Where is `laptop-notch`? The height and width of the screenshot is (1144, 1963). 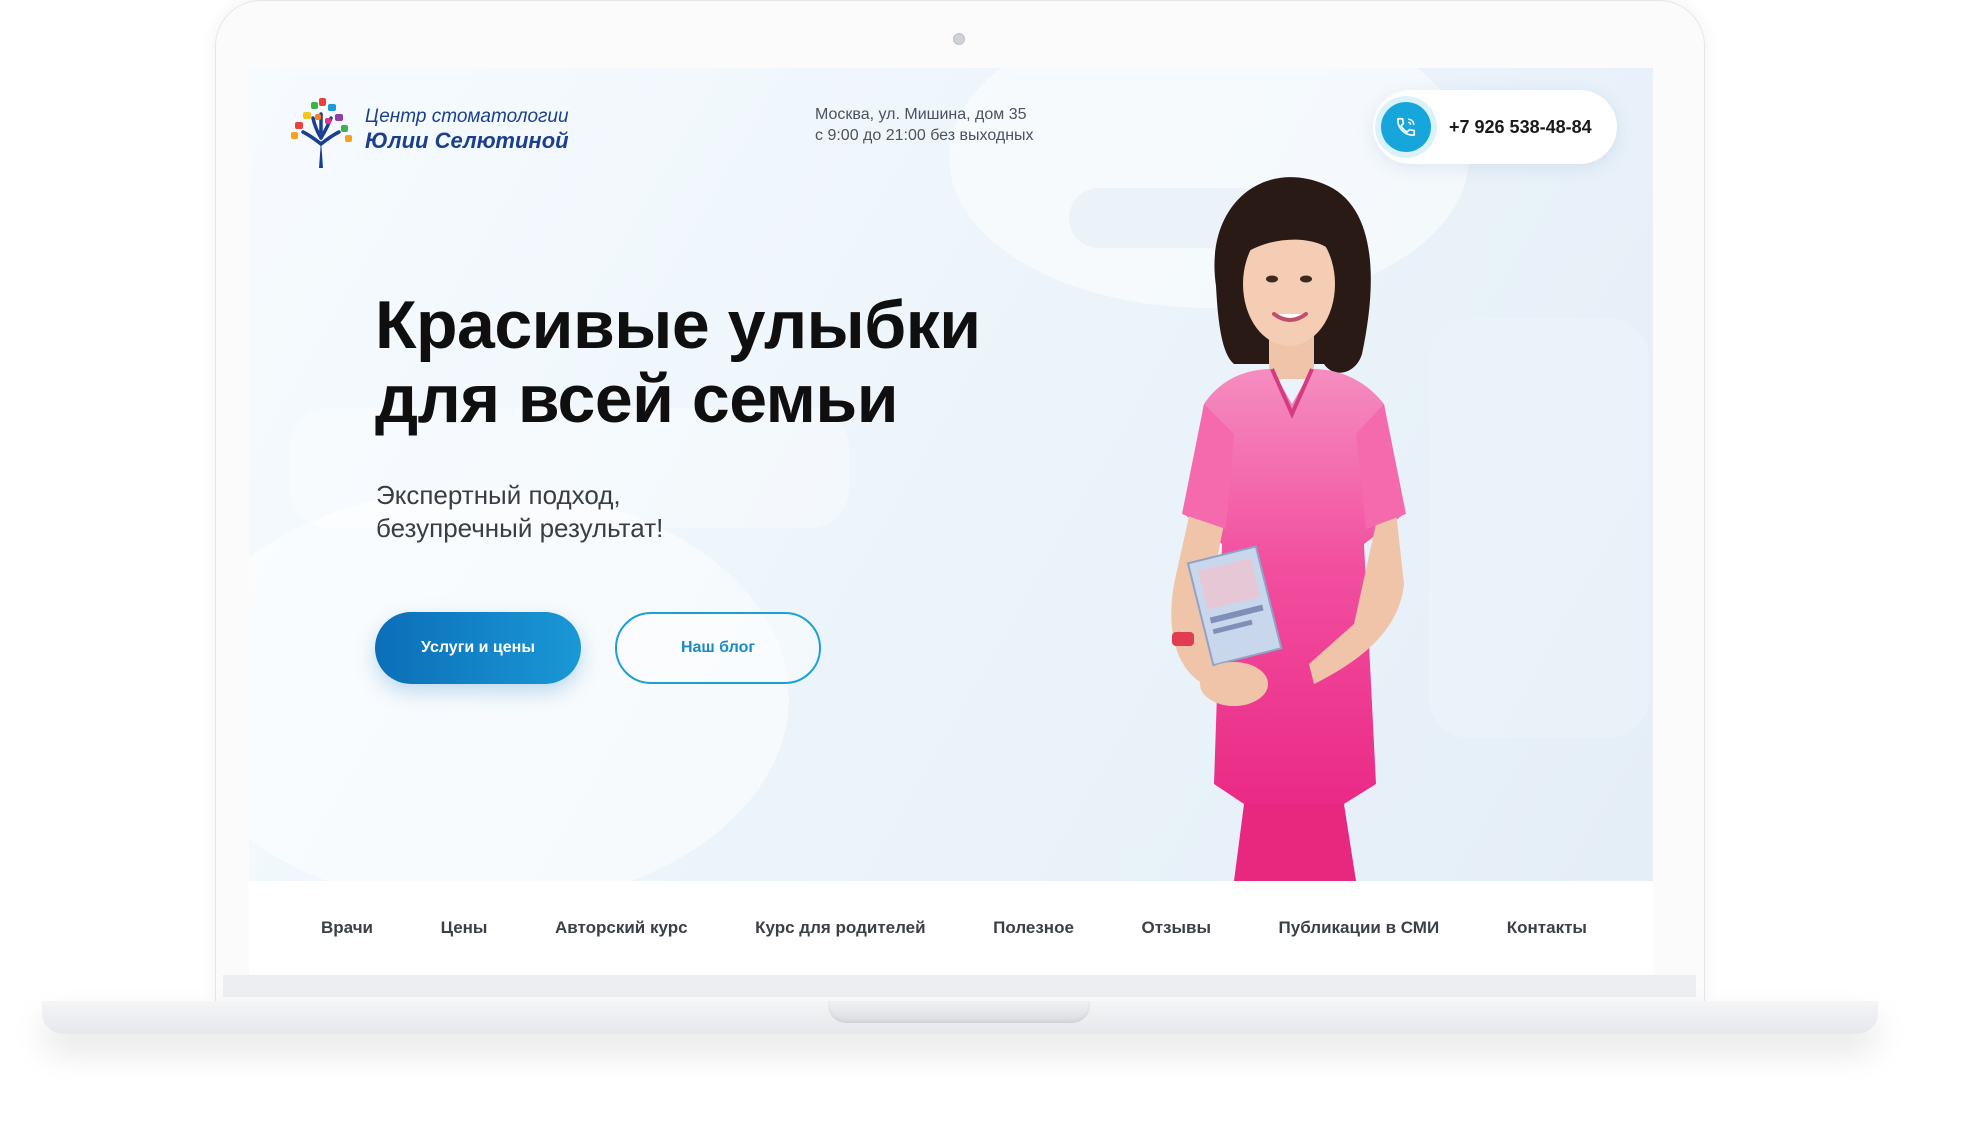
laptop-notch is located at coordinates (959, 1012).